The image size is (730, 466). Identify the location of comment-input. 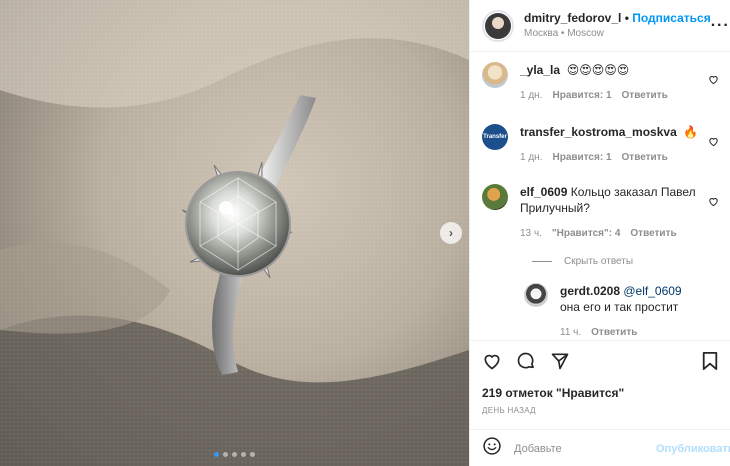
(585, 448).